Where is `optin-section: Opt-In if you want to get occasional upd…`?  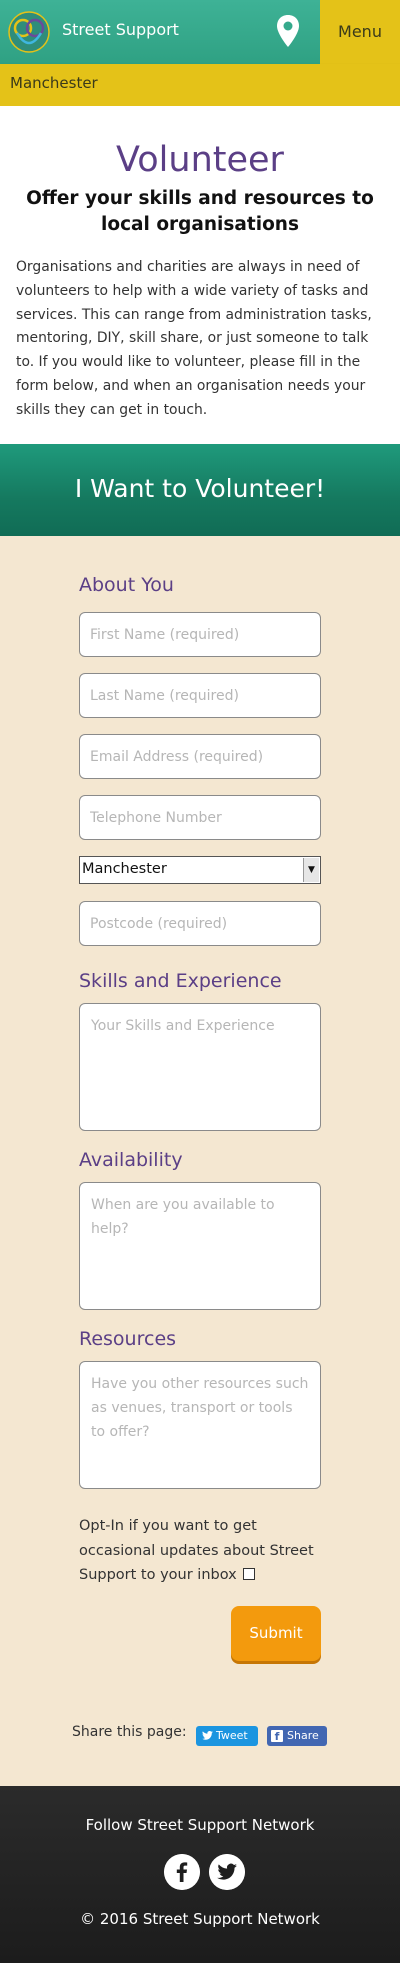 optin-section: Opt-In if you want to get occasional upd… is located at coordinates (204, 1551).